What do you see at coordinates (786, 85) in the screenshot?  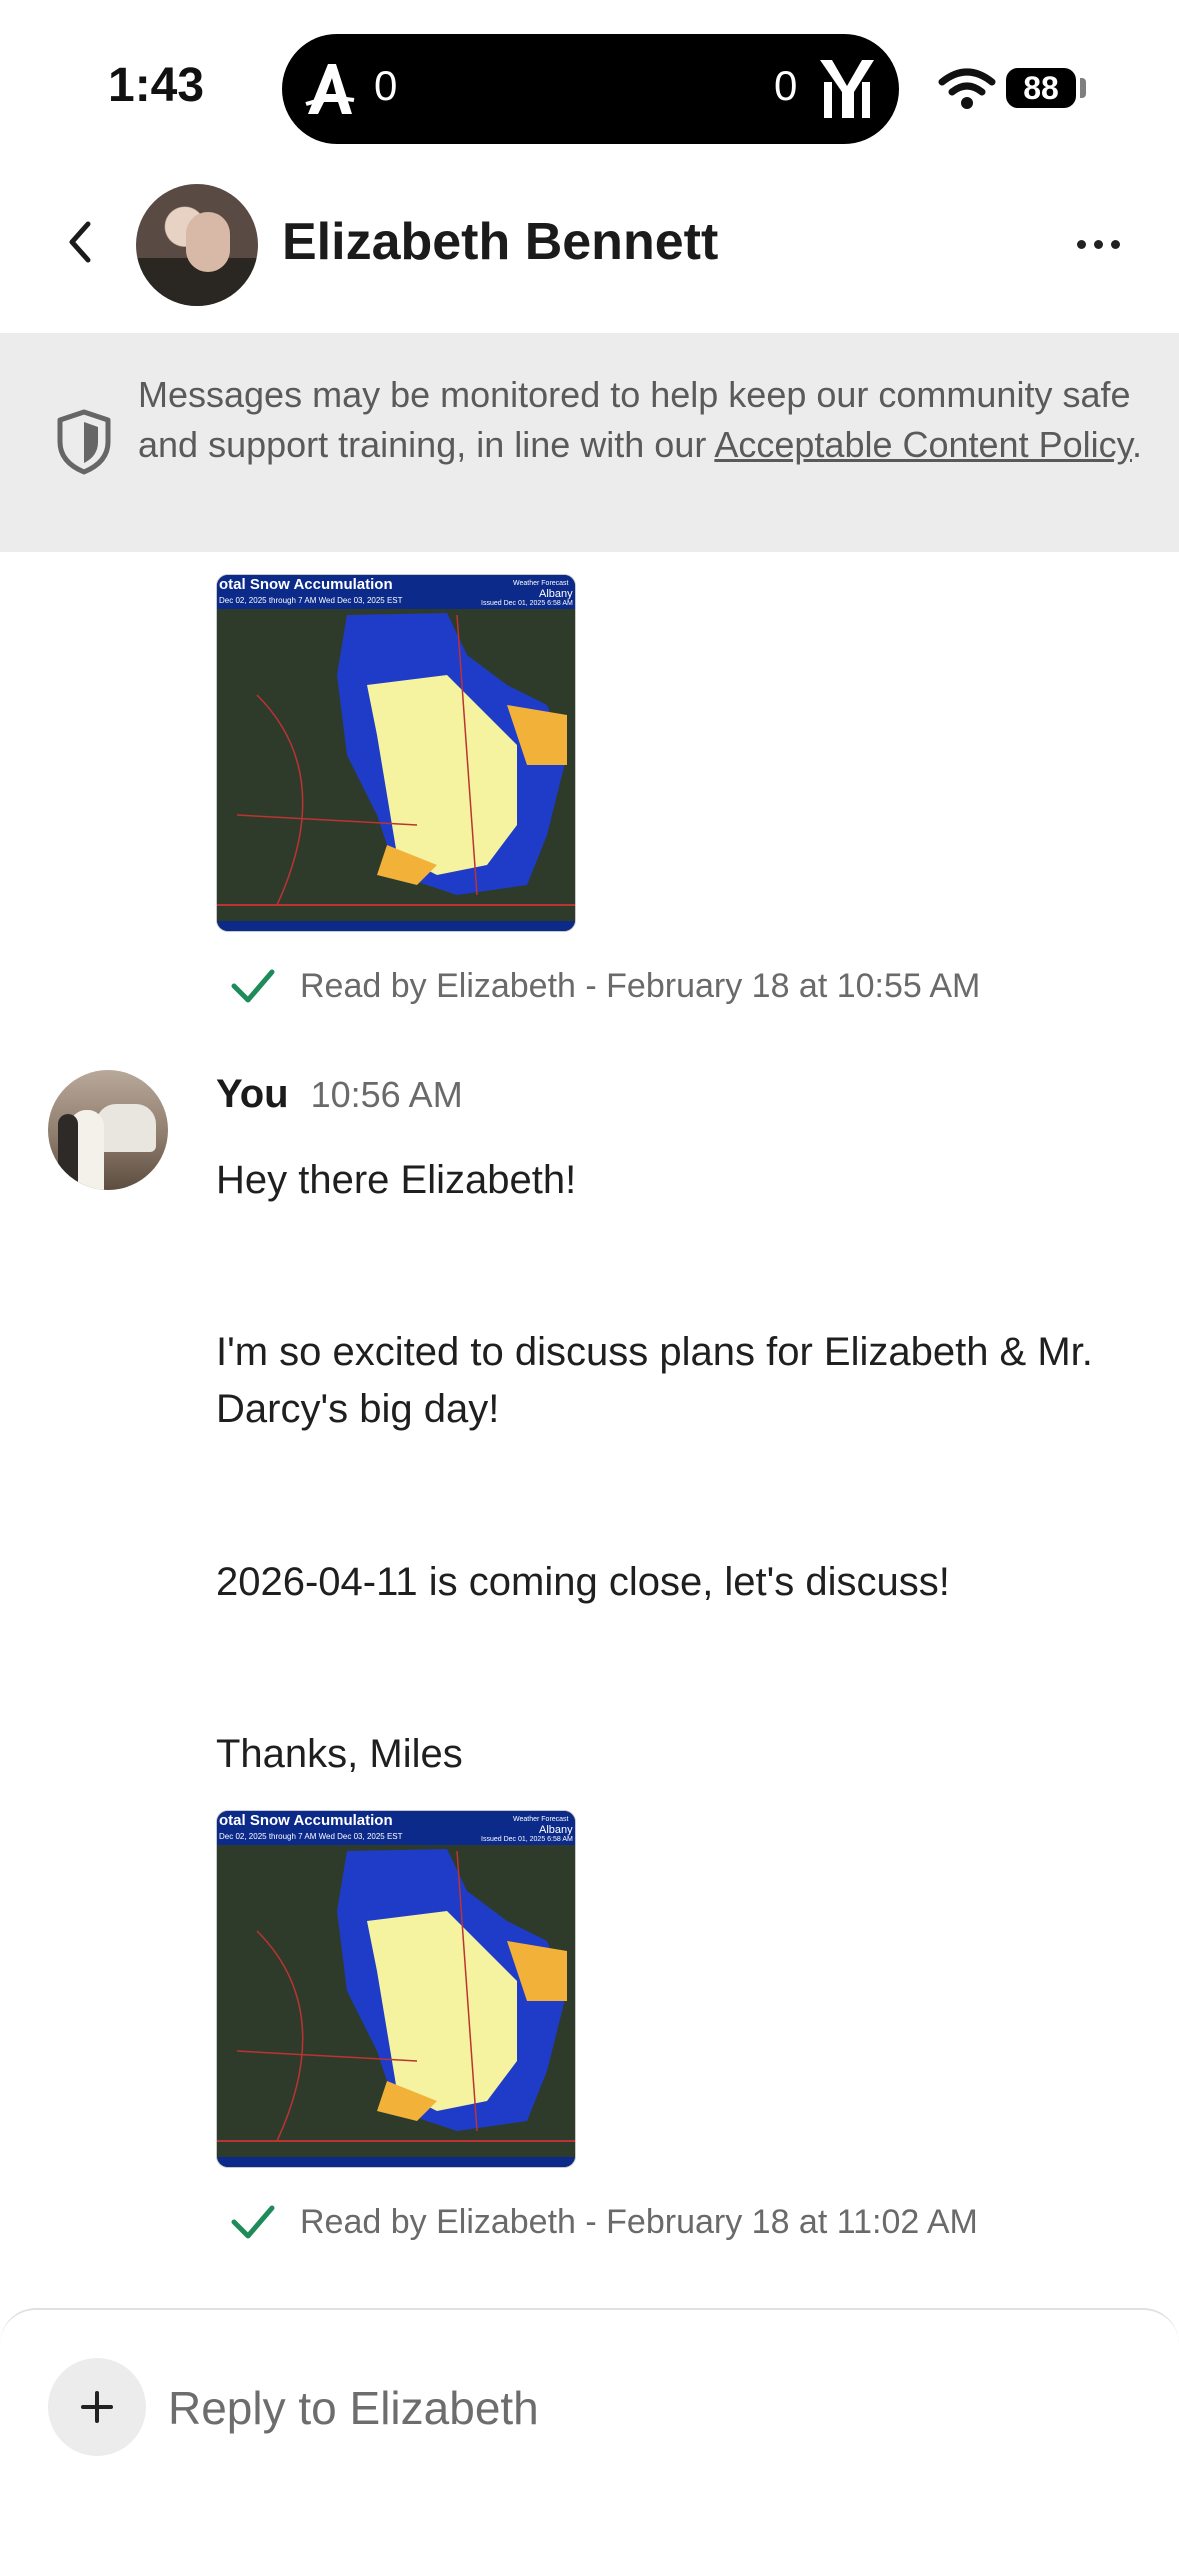 I see `right-score: 0` at bounding box center [786, 85].